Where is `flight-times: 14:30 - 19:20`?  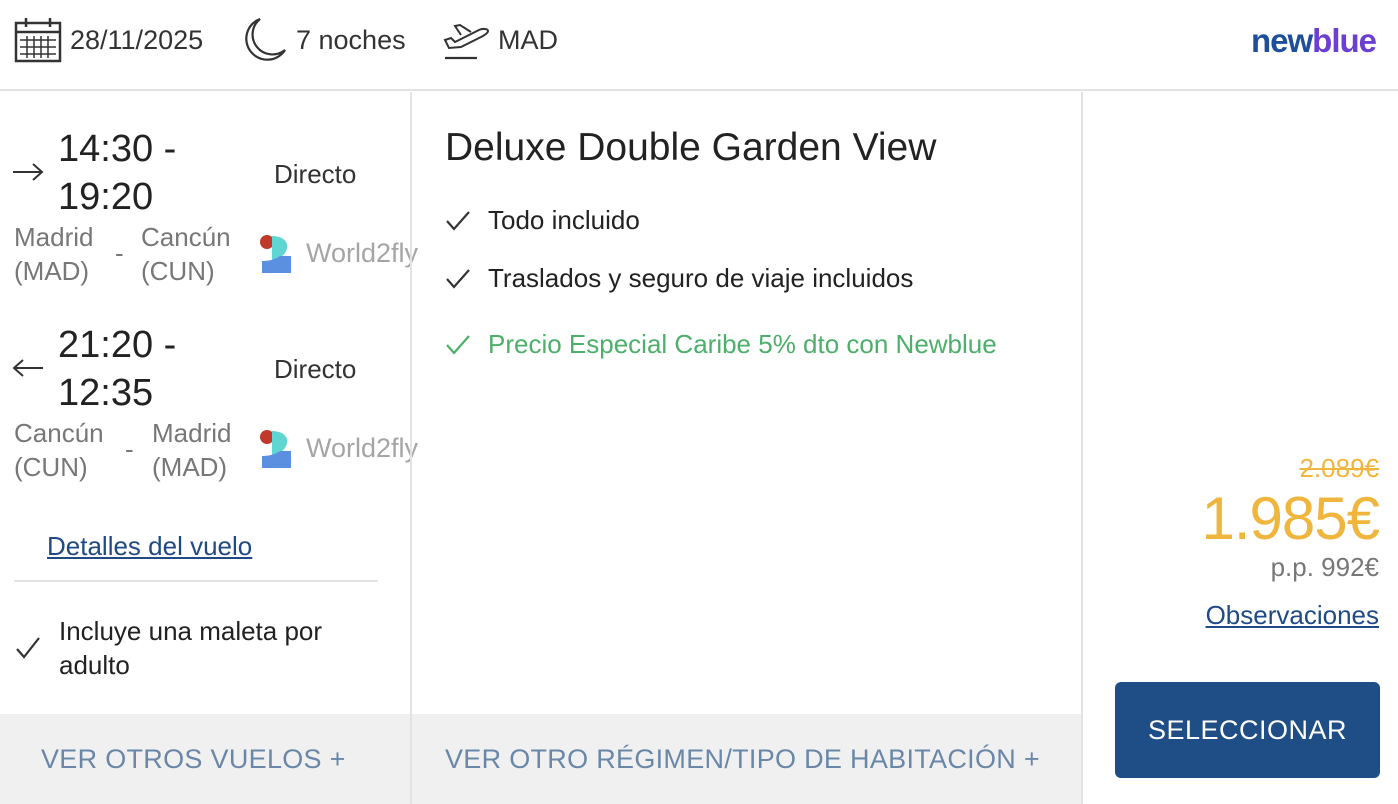 flight-times: 14:30 - 19:20 is located at coordinates (158, 173).